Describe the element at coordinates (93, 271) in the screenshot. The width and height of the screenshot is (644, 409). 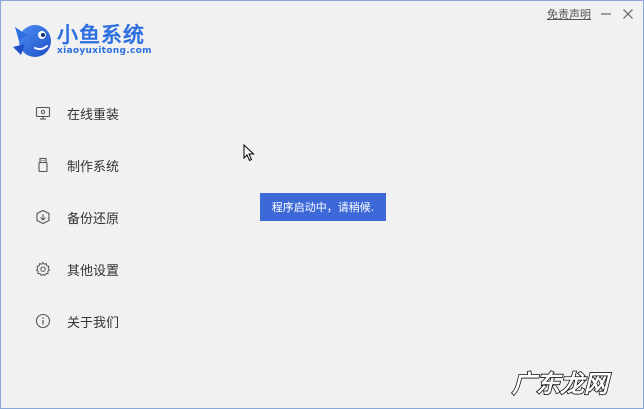
I see `sidebar-item-label: 其他设置` at that location.